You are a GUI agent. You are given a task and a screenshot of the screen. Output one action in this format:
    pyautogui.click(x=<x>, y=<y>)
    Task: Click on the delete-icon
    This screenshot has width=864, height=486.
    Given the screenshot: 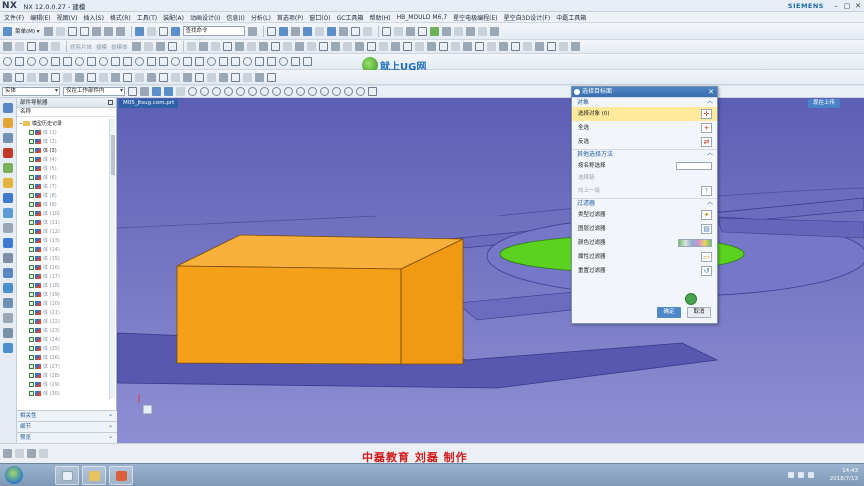 What is the action you would take?
    pyautogui.click(x=43, y=77)
    